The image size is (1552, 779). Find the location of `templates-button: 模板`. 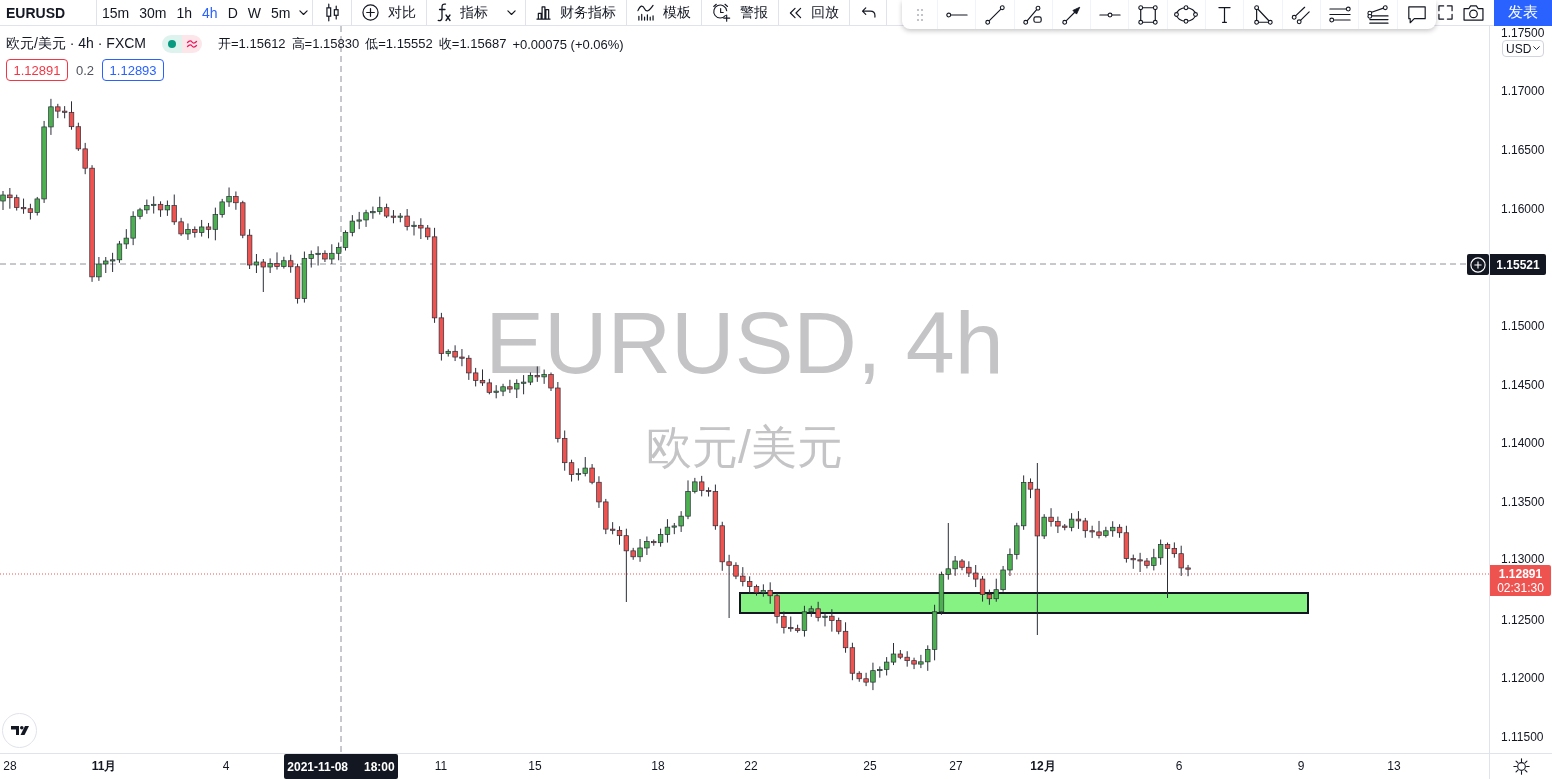

templates-button: 模板 is located at coordinates (664, 12).